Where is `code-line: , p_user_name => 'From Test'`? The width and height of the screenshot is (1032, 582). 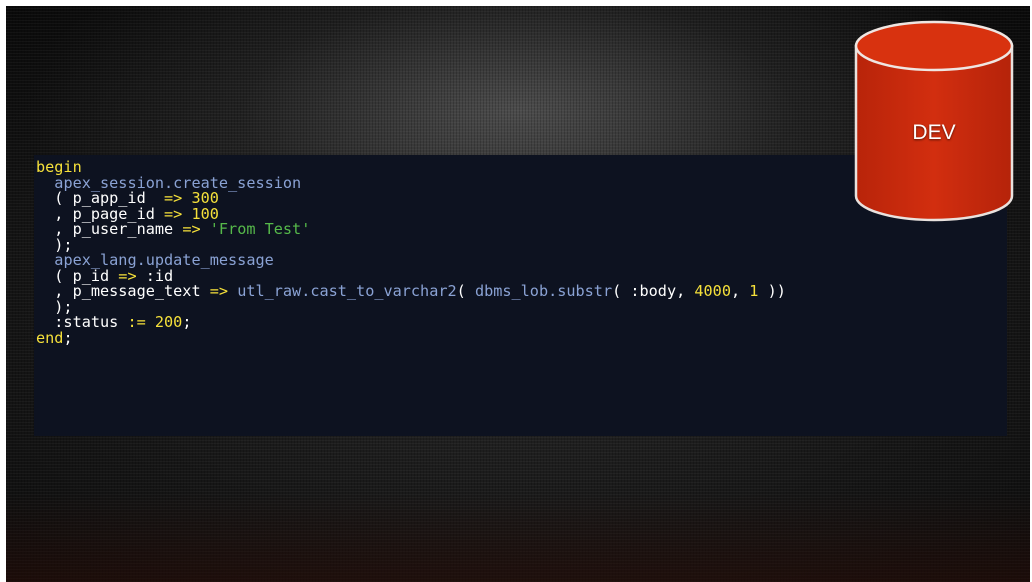
code-line: , p_user_name => 'From Test' is located at coordinates (173, 229).